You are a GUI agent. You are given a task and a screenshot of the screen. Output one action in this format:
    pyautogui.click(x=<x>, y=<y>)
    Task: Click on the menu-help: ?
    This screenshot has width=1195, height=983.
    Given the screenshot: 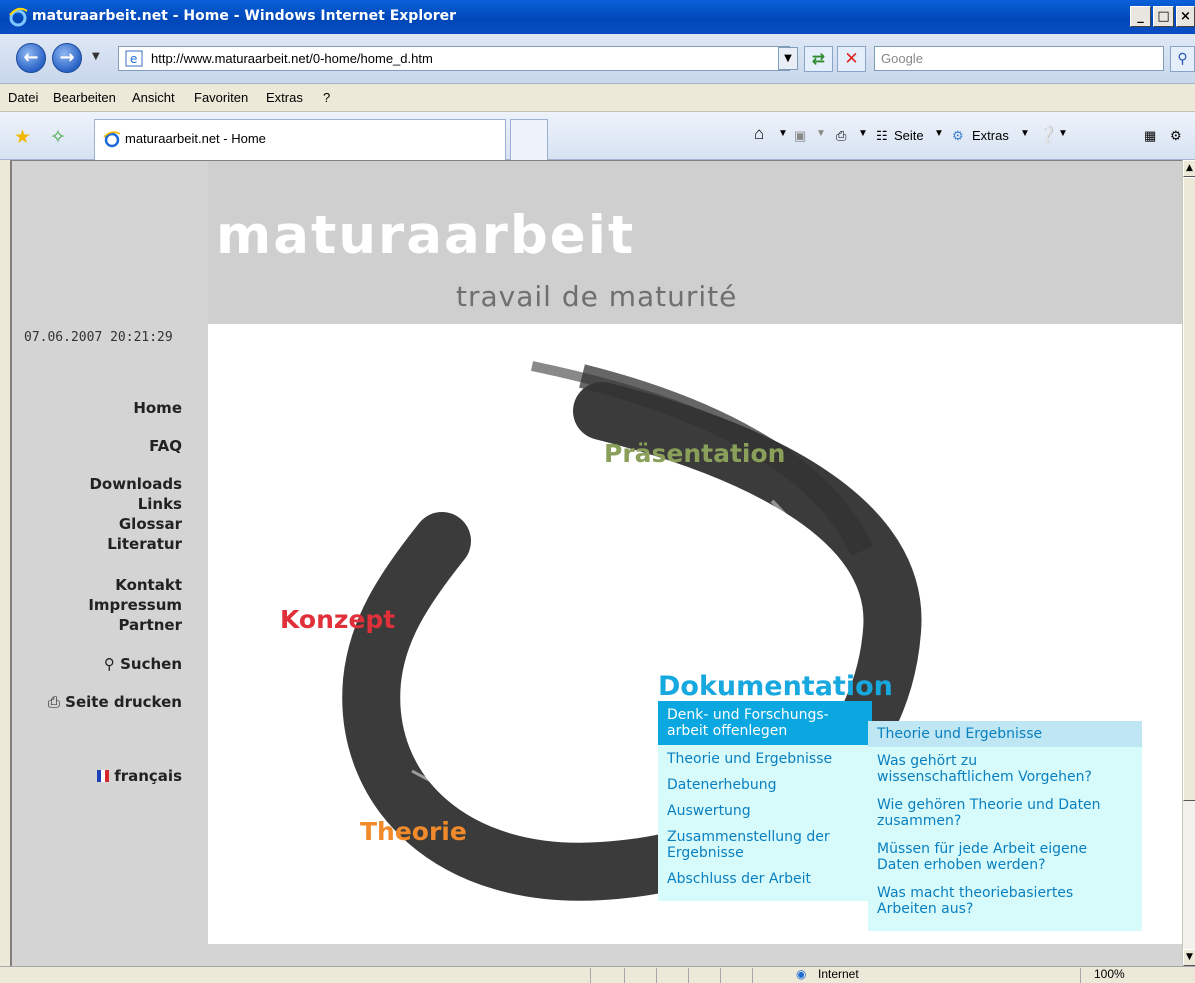 What is the action you would take?
    pyautogui.click(x=326, y=97)
    